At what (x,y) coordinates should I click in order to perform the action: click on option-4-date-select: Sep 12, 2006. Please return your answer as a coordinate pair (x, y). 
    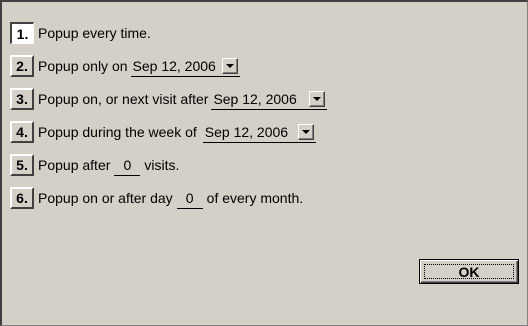
    Looking at the image, I should click on (259, 132).